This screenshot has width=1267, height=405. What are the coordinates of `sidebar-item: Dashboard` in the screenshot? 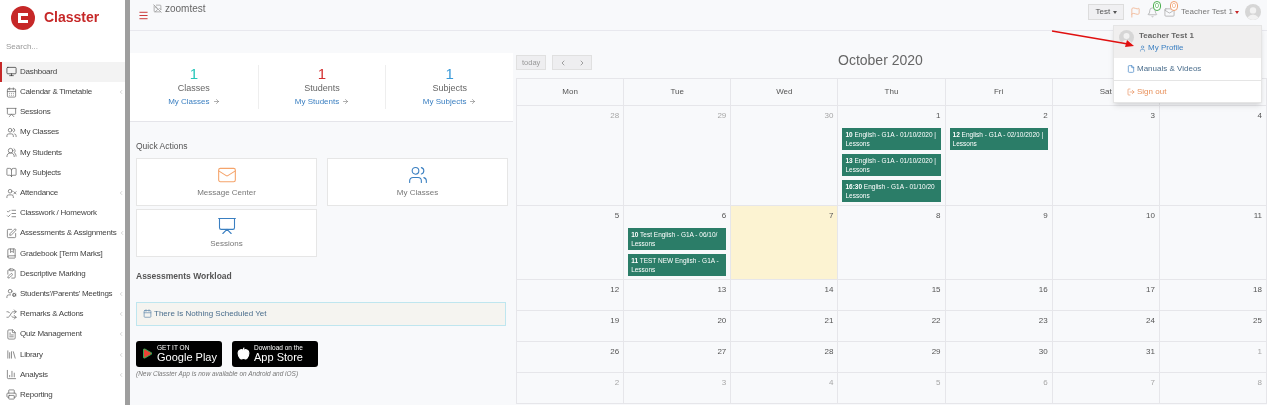 It's located at (62, 71).